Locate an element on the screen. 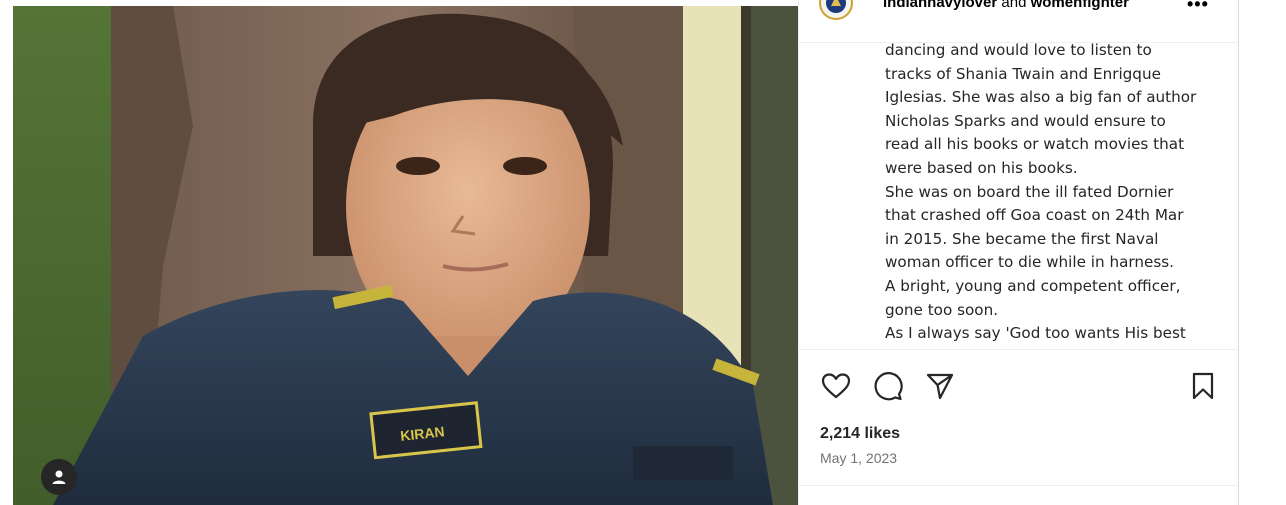 The width and height of the screenshot is (1286, 505). post-authors: indiannavylover and womenfighter is located at coordinates (1026, 5).